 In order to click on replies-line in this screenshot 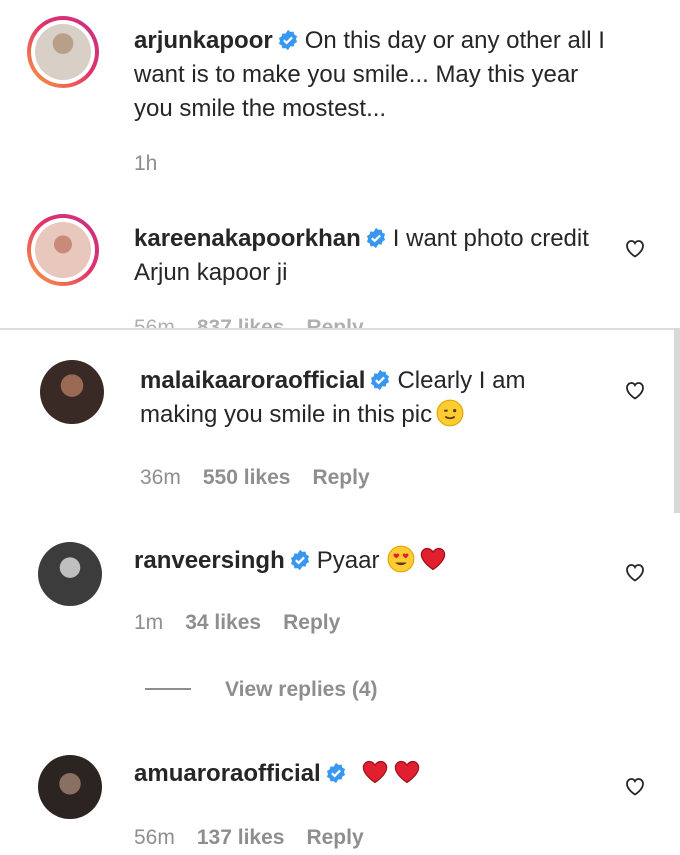, I will do `click(168, 689)`.